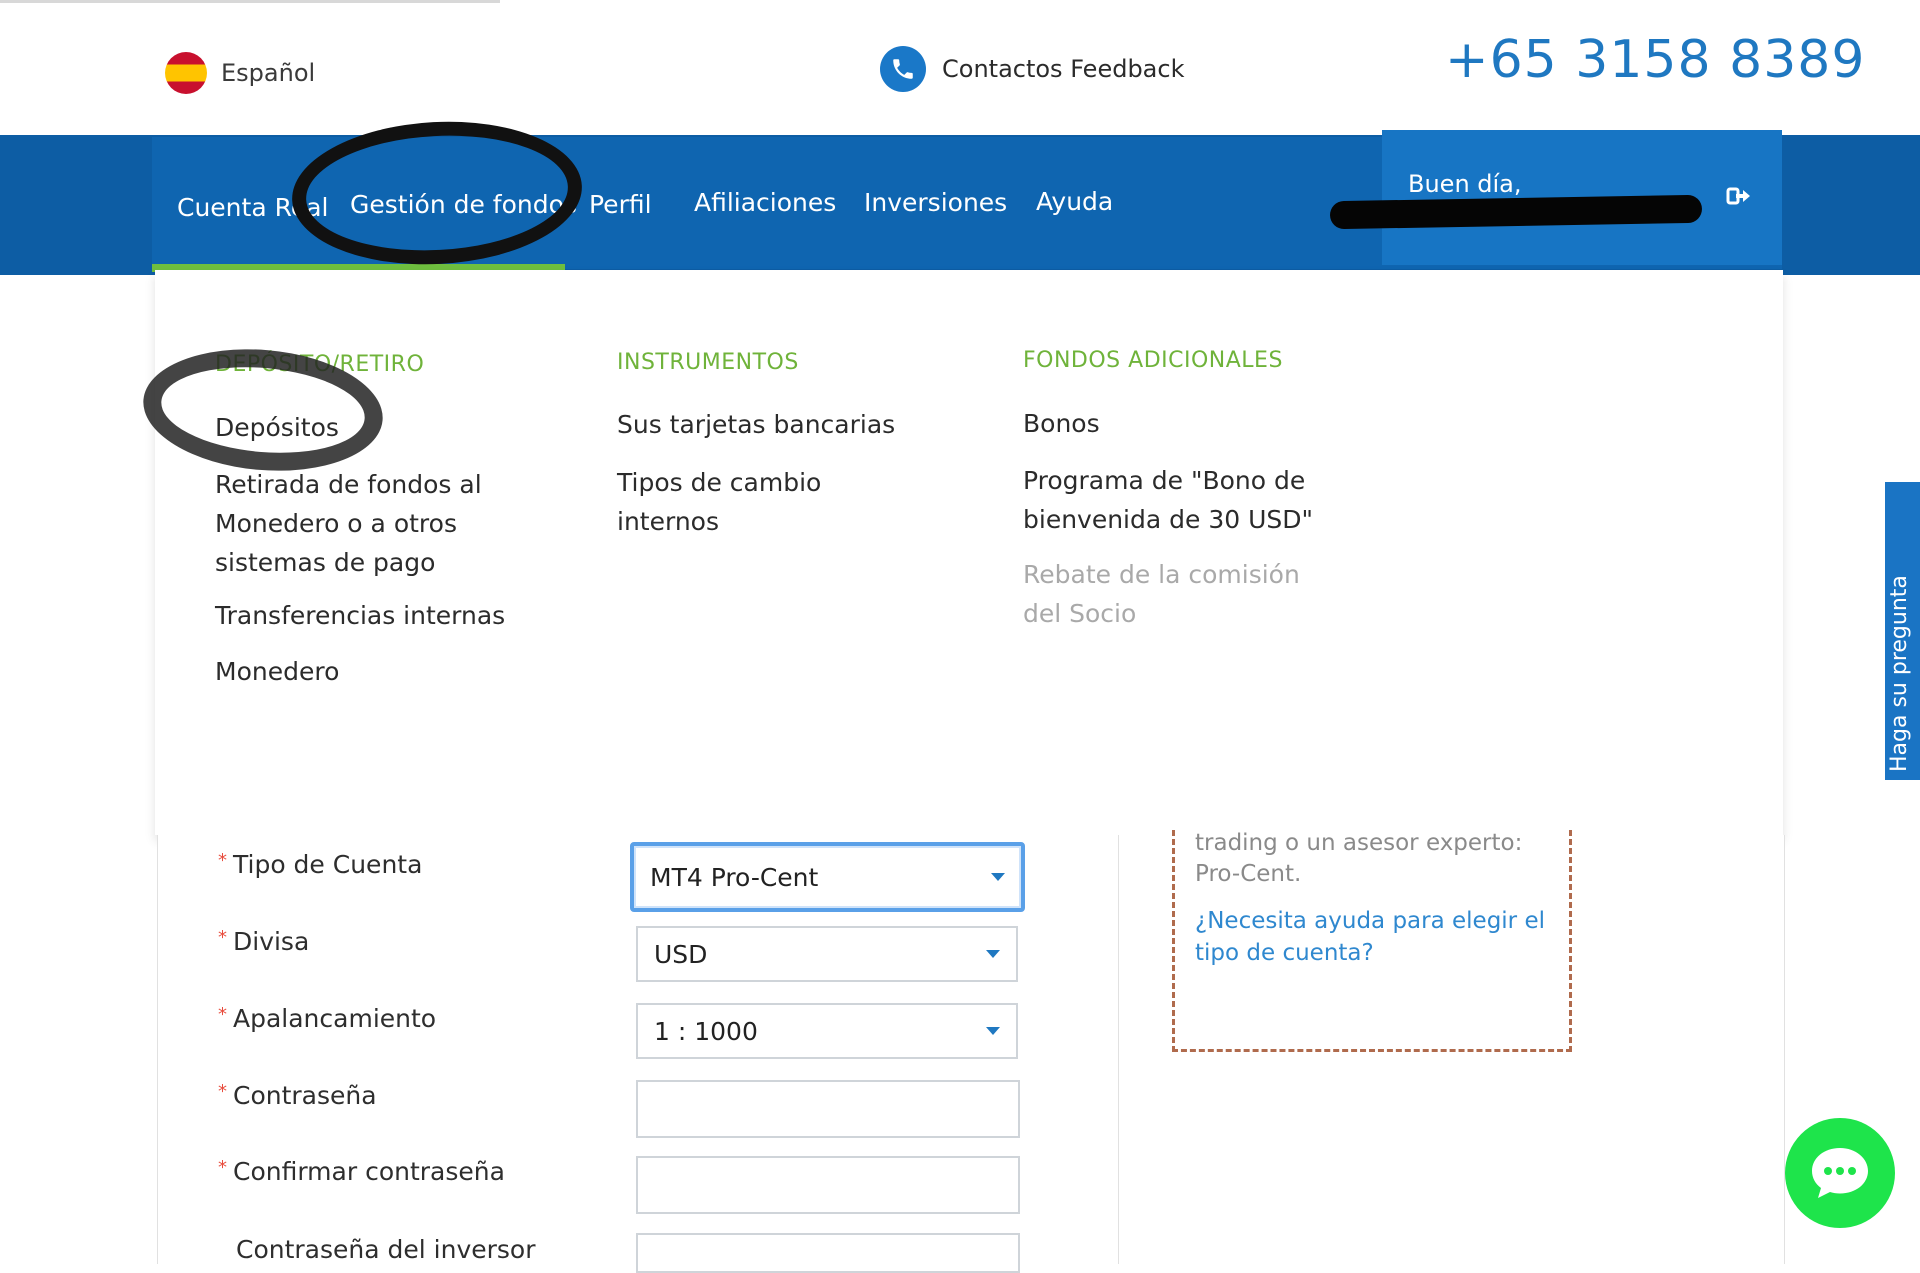  Describe the element at coordinates (708, 362) in the screenshot. I see `instruments-heading: INSTRUMENTOS` at that location.